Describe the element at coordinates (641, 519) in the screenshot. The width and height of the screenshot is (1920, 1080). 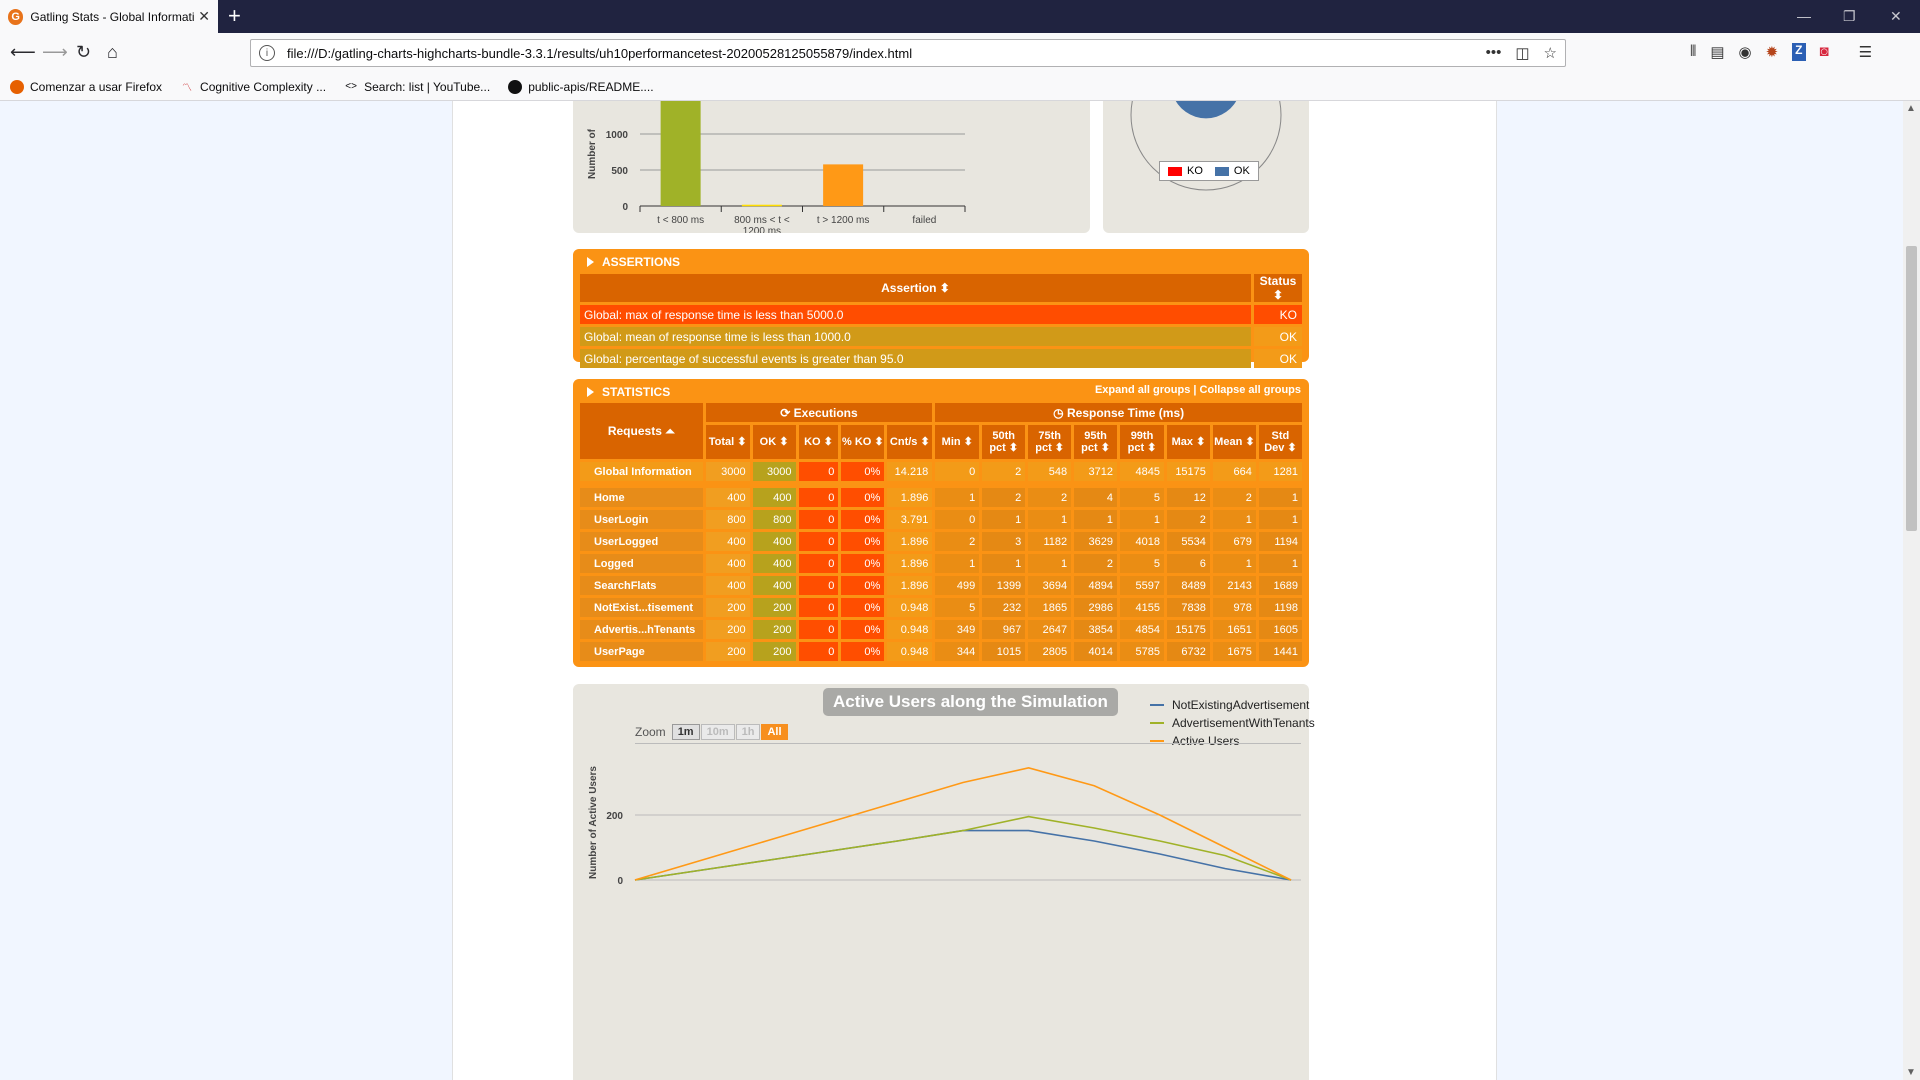
I see `request-name: UserLogin` at that location.